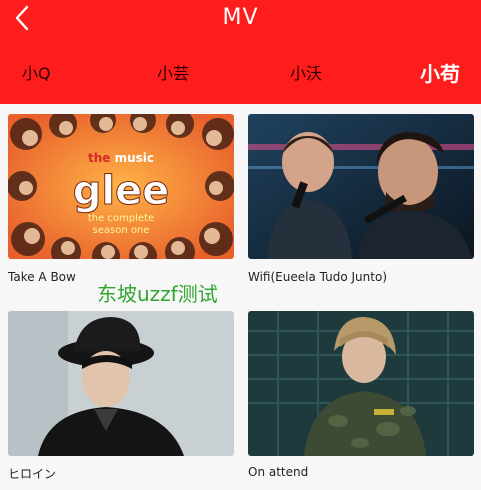  I want to click on svg-text: the complete, so click(121, 218).